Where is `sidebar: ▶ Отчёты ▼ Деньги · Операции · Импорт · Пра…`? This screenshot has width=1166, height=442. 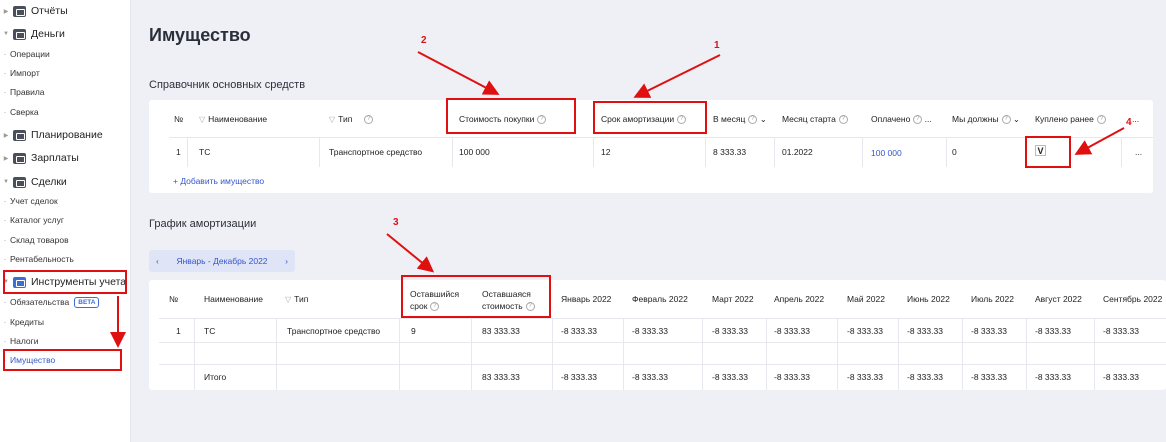
sidebar: ▶ Отчёты ▼ Деньги · Операции · Импорт · Пра… is located at coordinates (65, 221).